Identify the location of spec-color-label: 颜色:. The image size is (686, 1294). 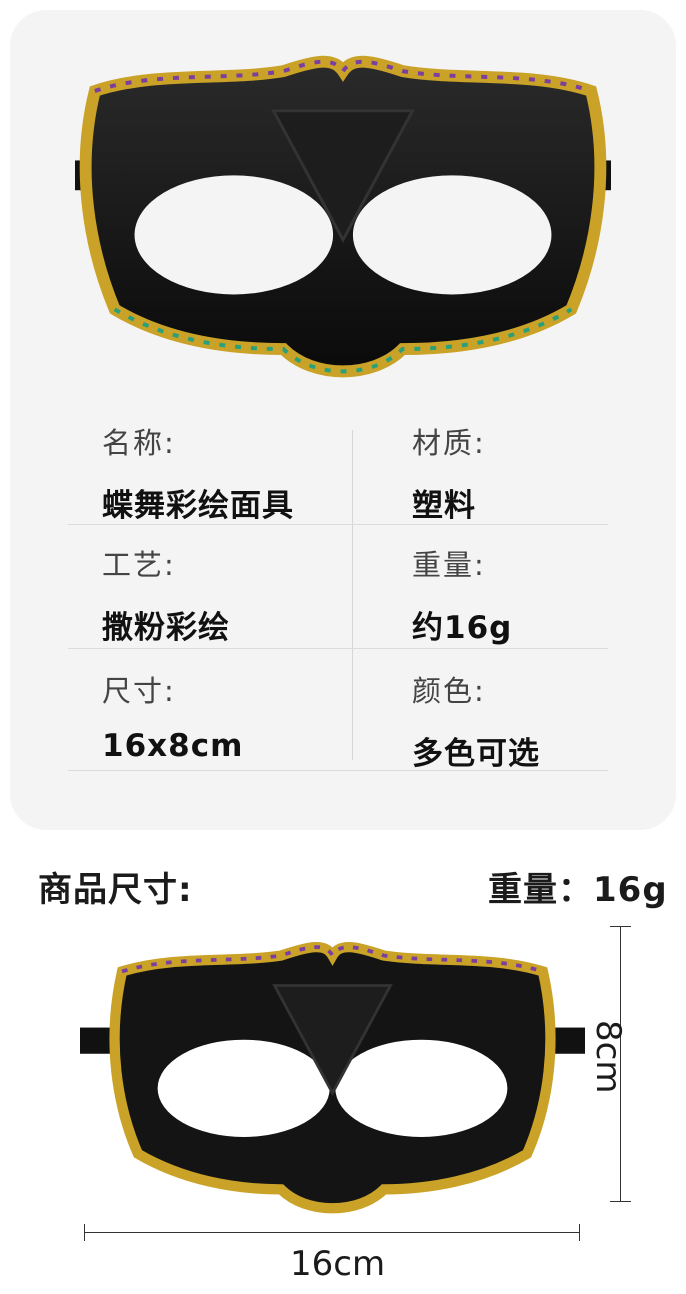
(449, 691).